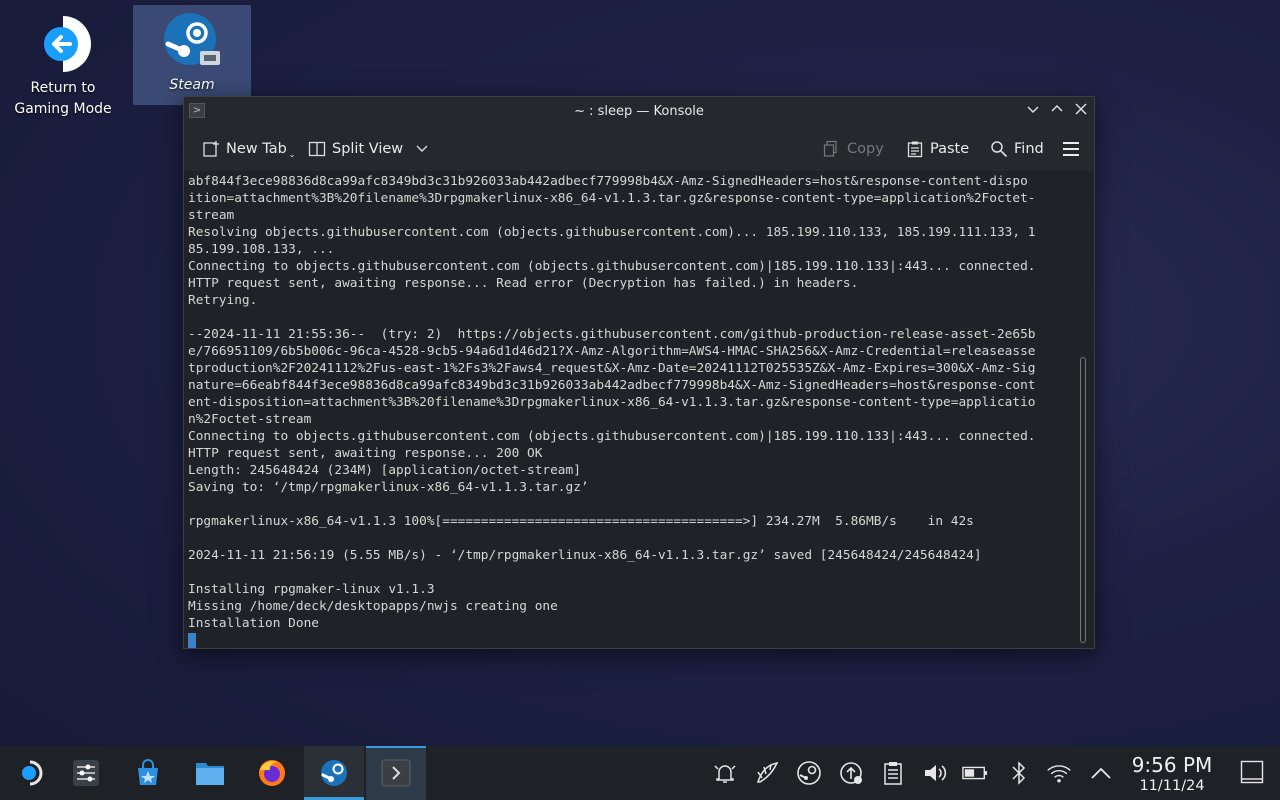  What do you see at coordinates (631, 640) in the screenshot?
I see `prompt-line` at bounding box center [631, 640].